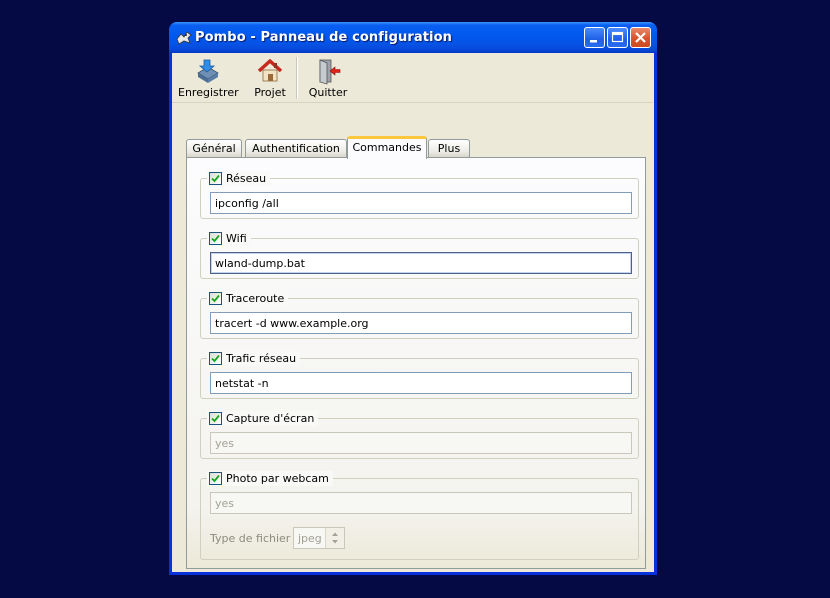  Describe the element at coordinates (236, 238) in the screenshot. I see `wifi-label: Wifi` at that location.